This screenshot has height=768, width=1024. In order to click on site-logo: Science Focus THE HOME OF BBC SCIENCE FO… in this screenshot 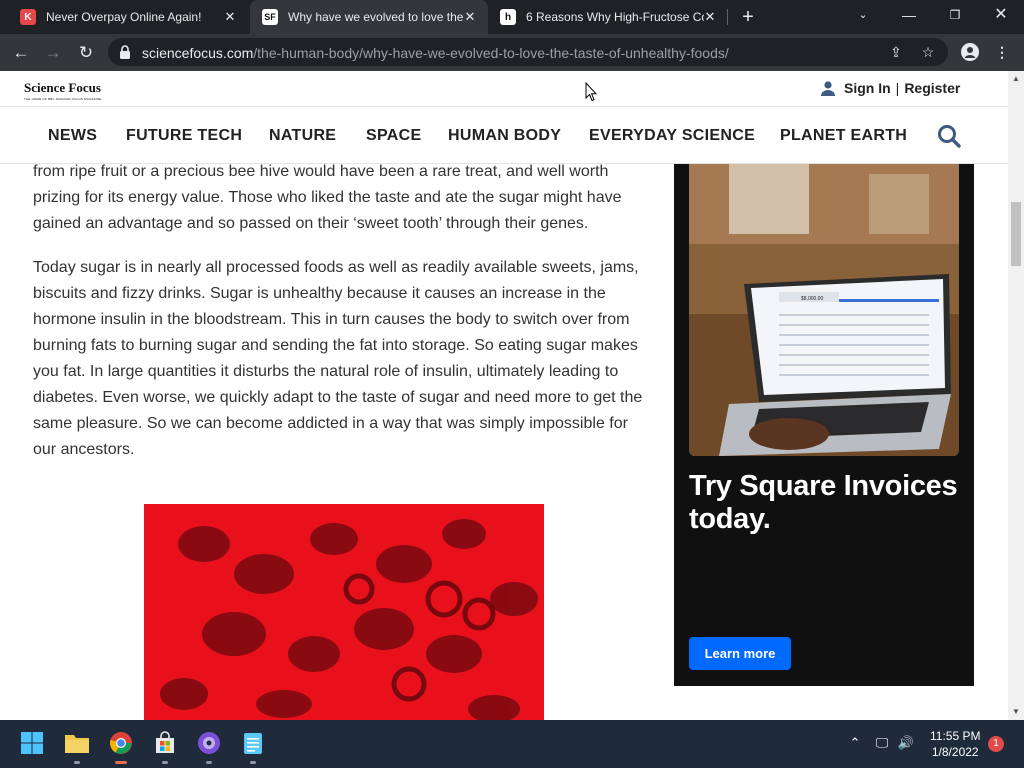, I will do `click(62, 90)`.